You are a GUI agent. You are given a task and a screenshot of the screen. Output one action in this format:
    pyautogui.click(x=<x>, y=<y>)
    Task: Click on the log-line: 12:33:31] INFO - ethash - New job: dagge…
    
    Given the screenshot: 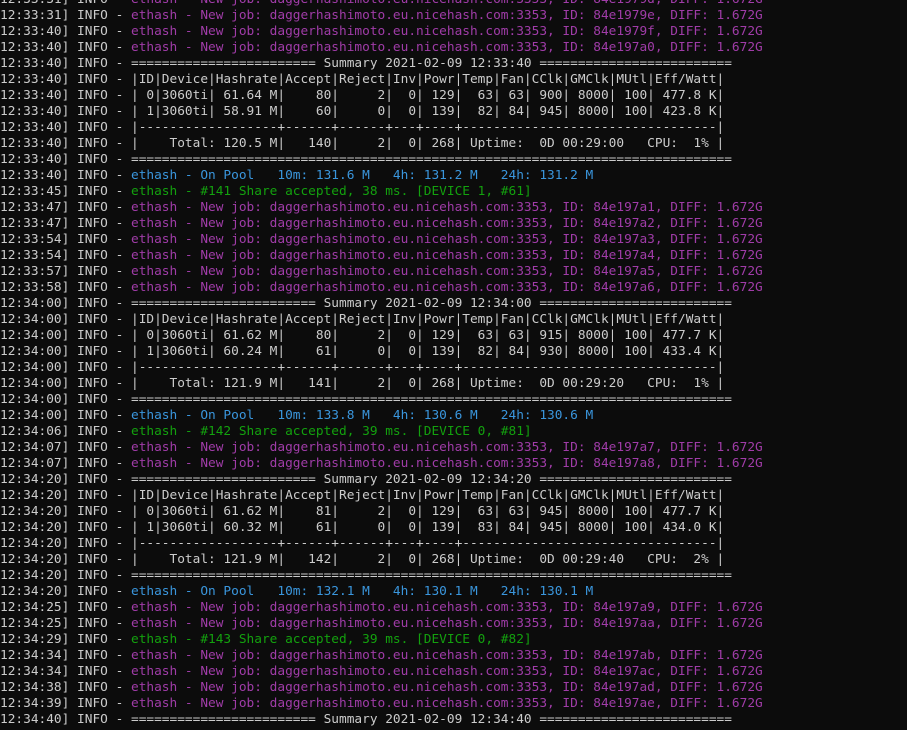 What is the action you would take?
    pyautogui.click(x=453, y=16)
    